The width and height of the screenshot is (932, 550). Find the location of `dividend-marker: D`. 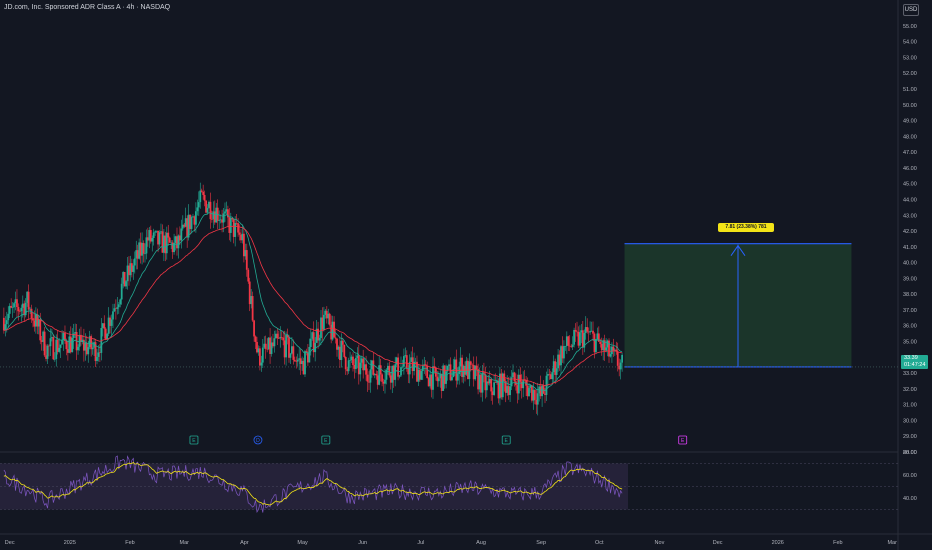

dividend-marker: D is located at coordinates (258, 440).